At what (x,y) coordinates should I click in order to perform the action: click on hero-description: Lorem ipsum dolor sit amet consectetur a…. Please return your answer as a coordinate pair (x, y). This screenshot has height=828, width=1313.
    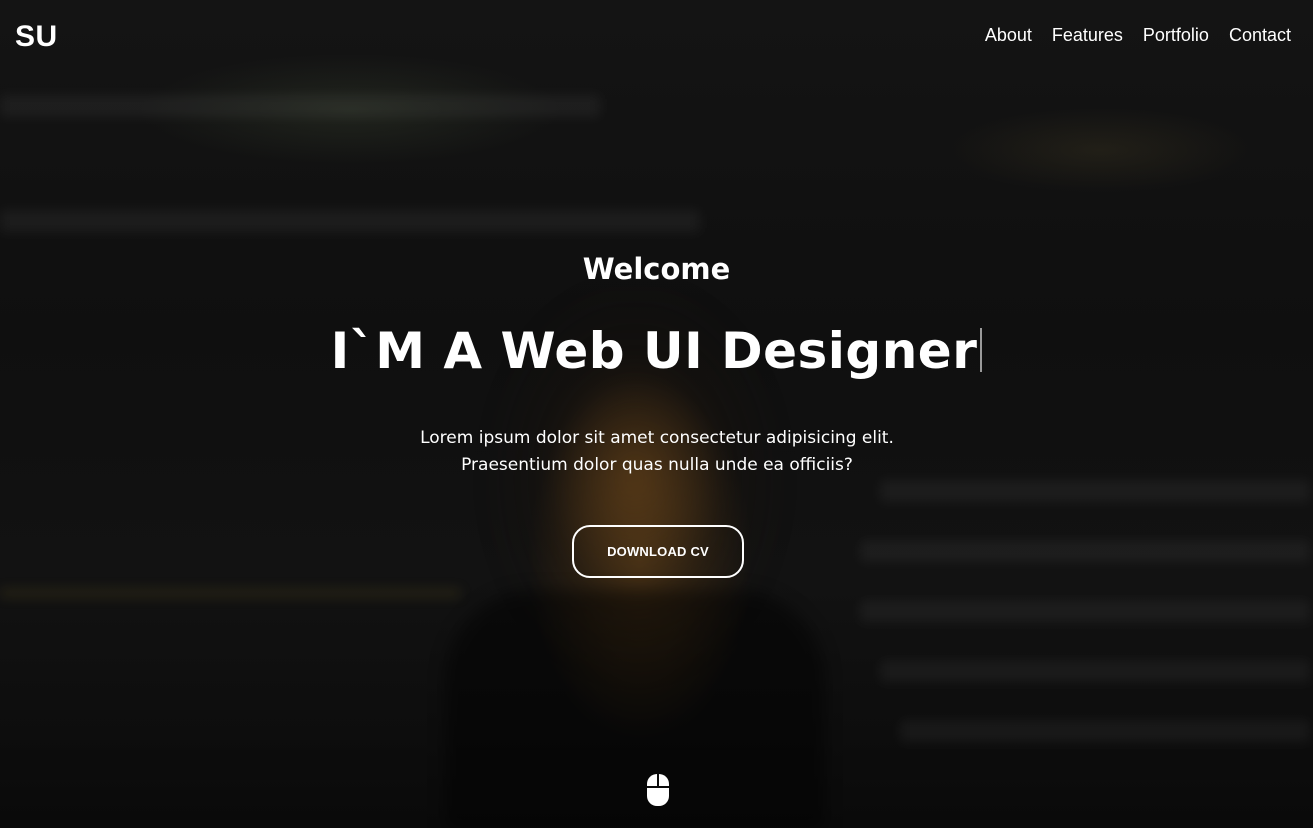
    Looking at the image, I should click on (657, 451).